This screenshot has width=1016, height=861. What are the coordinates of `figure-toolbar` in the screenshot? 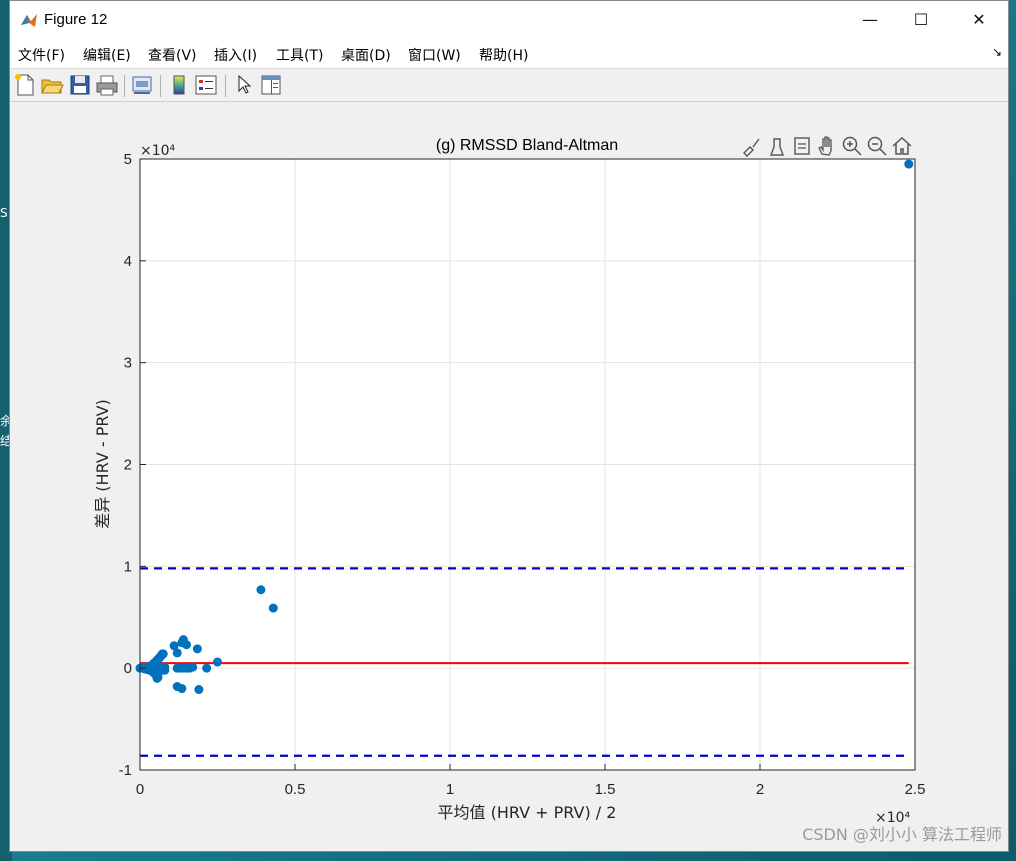 It's located at (509, 85).